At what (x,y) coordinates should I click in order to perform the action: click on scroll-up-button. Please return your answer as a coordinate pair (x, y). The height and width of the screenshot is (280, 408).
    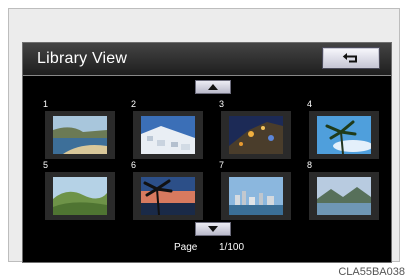
    Looking at the image, I should click on (213, 87).